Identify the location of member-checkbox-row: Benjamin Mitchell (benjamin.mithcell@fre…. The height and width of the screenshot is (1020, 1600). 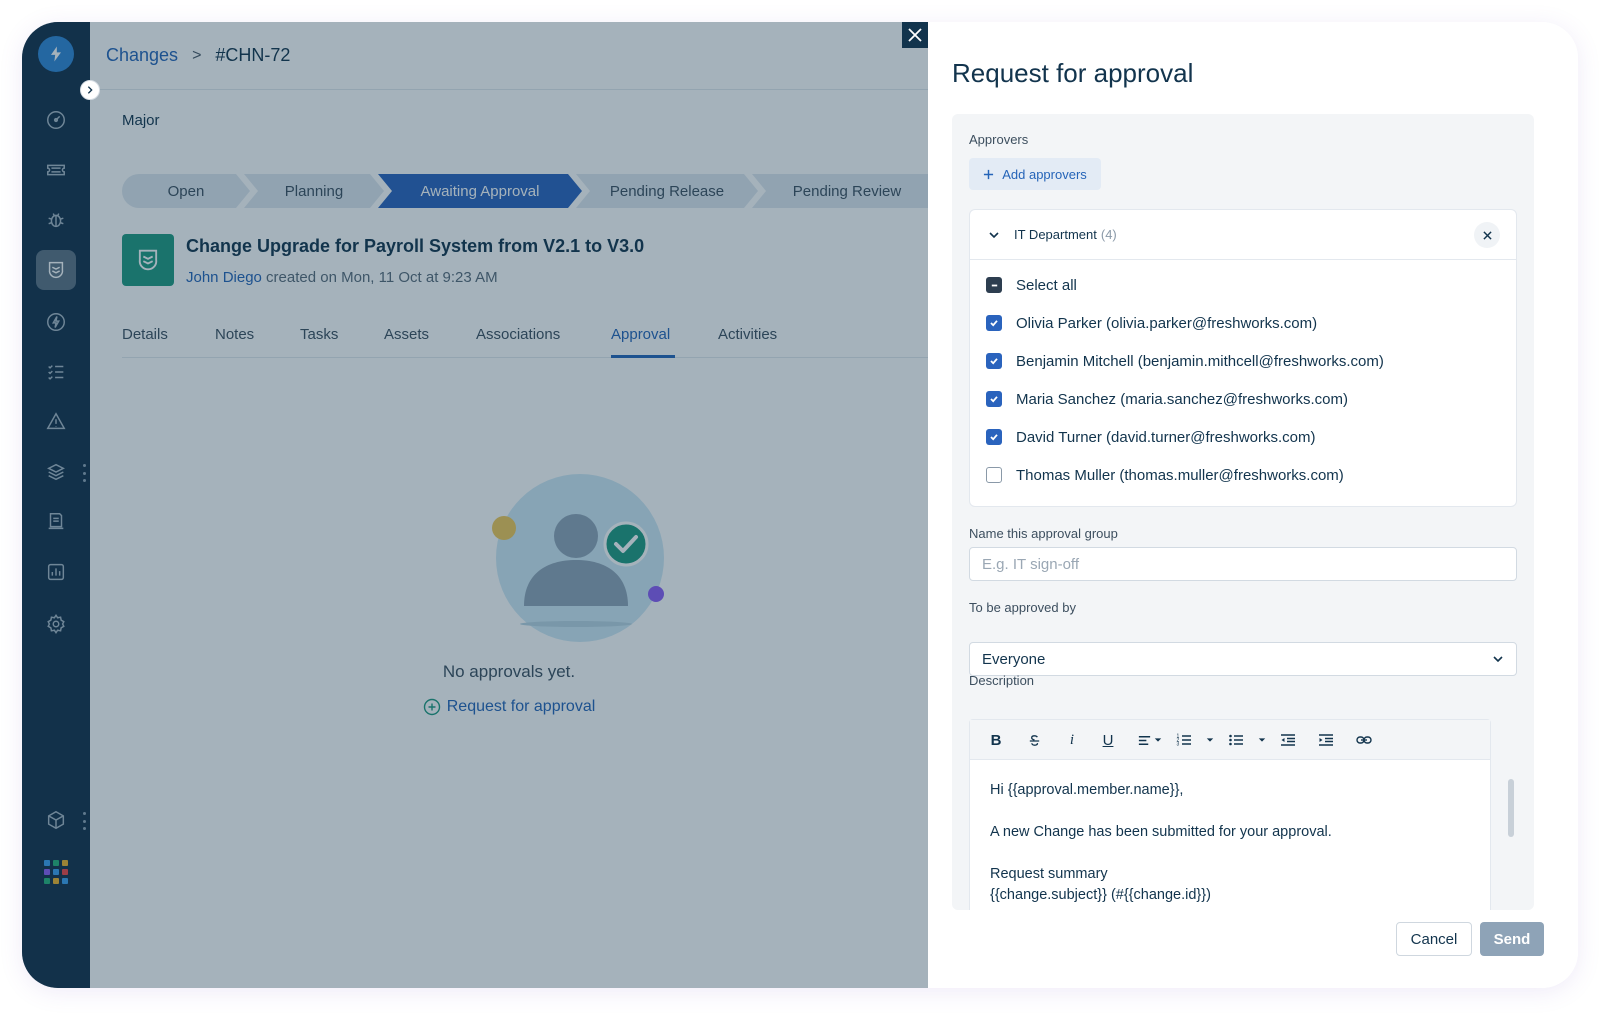
(1185, 361).